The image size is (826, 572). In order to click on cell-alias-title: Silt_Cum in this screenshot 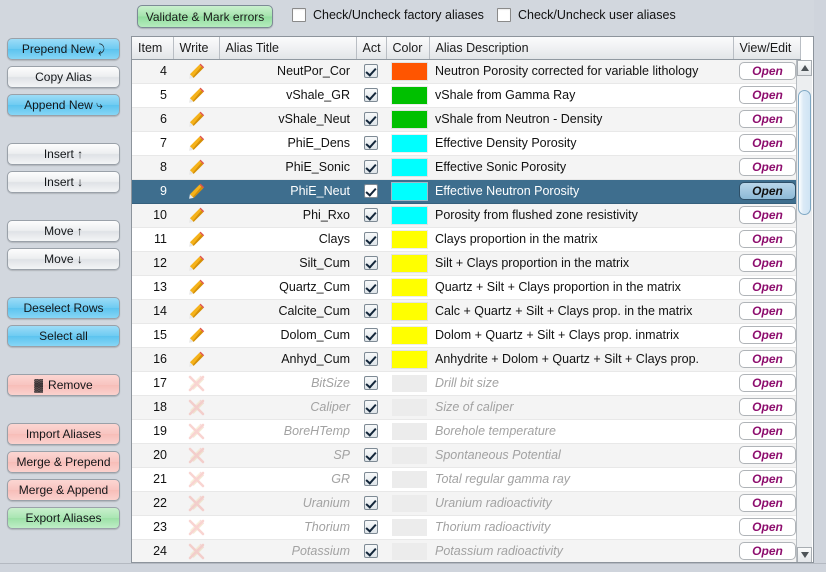, I will do `click(287, 263)`.